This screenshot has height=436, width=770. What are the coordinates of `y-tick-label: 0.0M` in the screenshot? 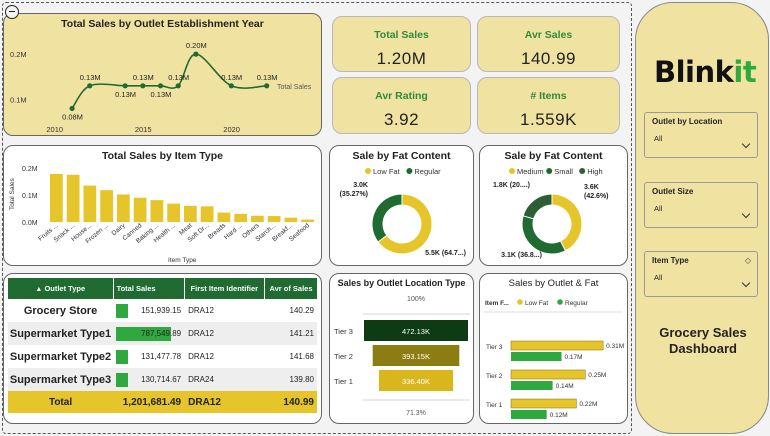 It's located at (30, 223).